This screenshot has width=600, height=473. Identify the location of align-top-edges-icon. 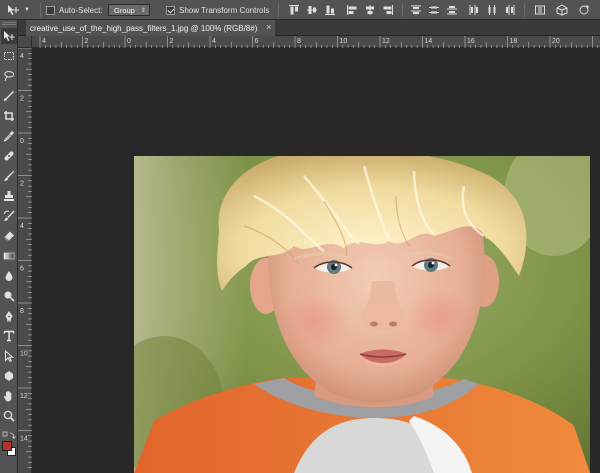
(294, 10).